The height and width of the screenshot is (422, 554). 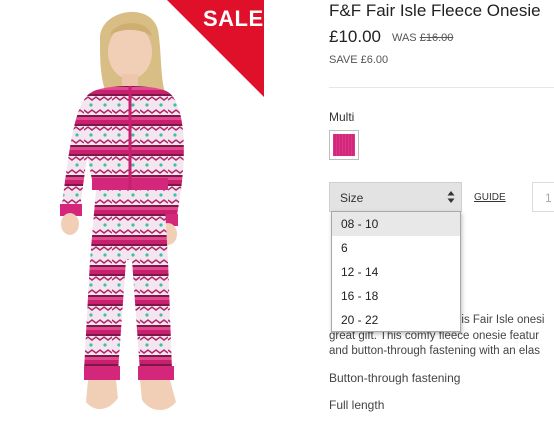 What do you see at coordinates (342, 117) in the screenshot?
I see `colour-label: Multi` at bounding box center [342, 117].